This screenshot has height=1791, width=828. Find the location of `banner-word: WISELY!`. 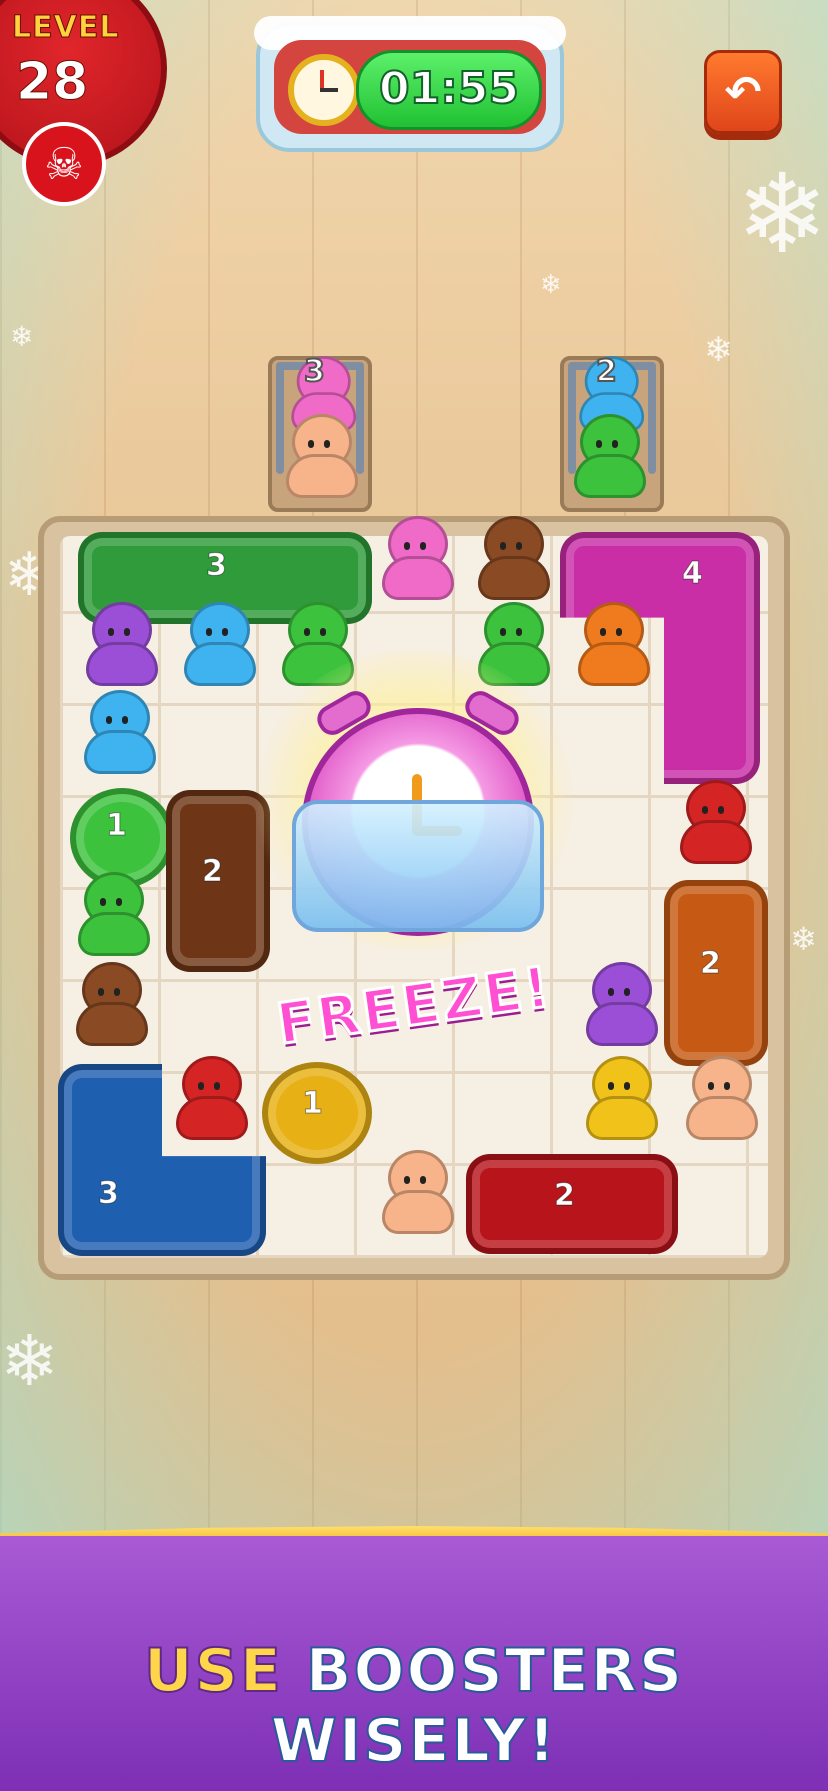

banner-word: WISELY! is located at coordinates (414, 1741).